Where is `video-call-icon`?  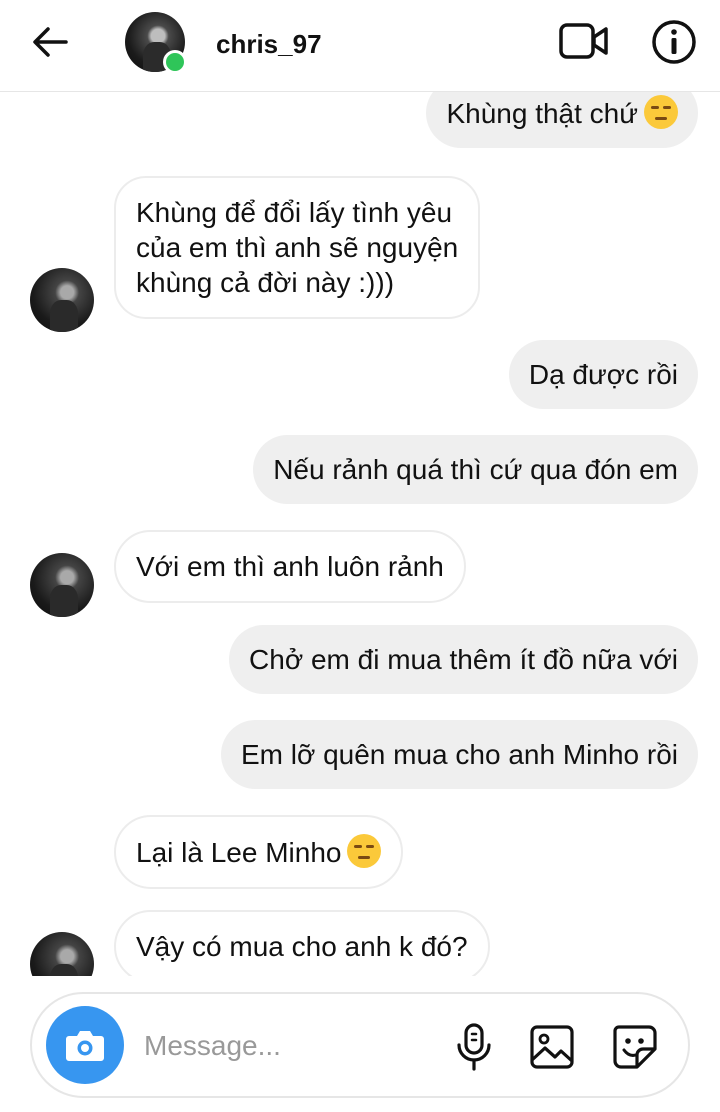
video-call-icon is located at coordinates (583, 41).